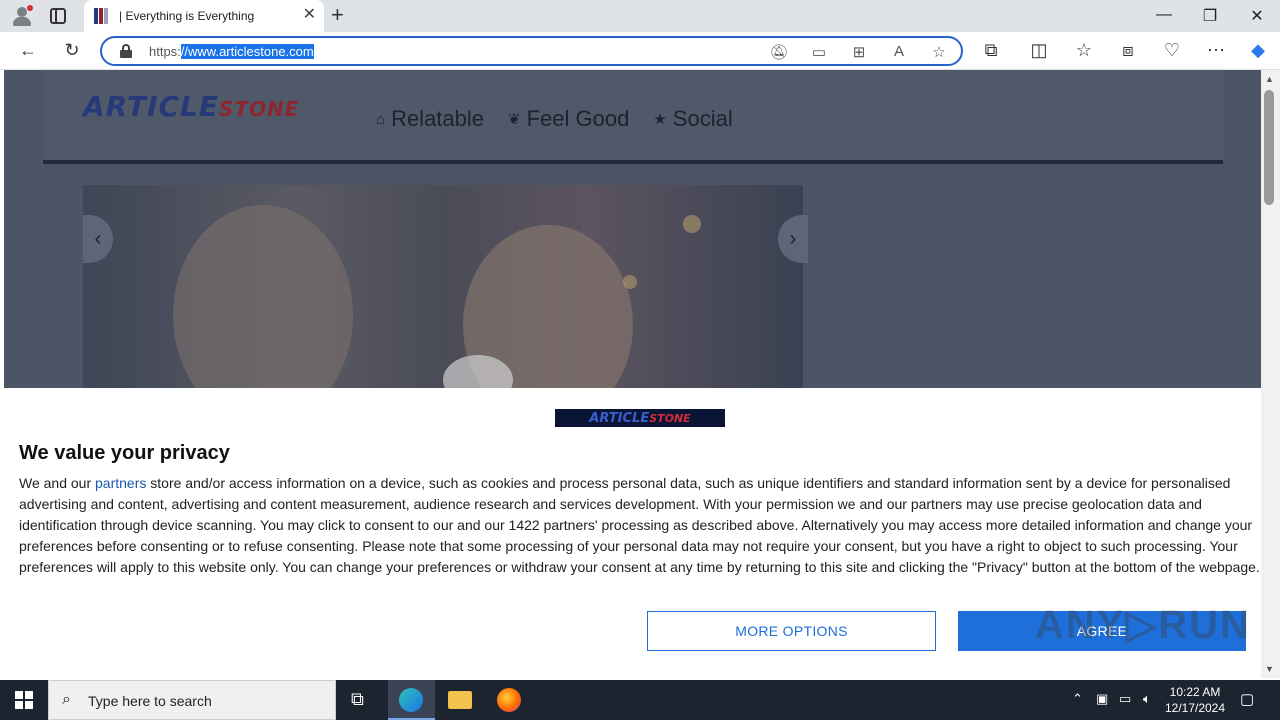 This screenshot has height=720, width=1280. Describe the element at coordinates (1258, 50) in the screenshot. I see `copilot-icon: ◆` at that location.